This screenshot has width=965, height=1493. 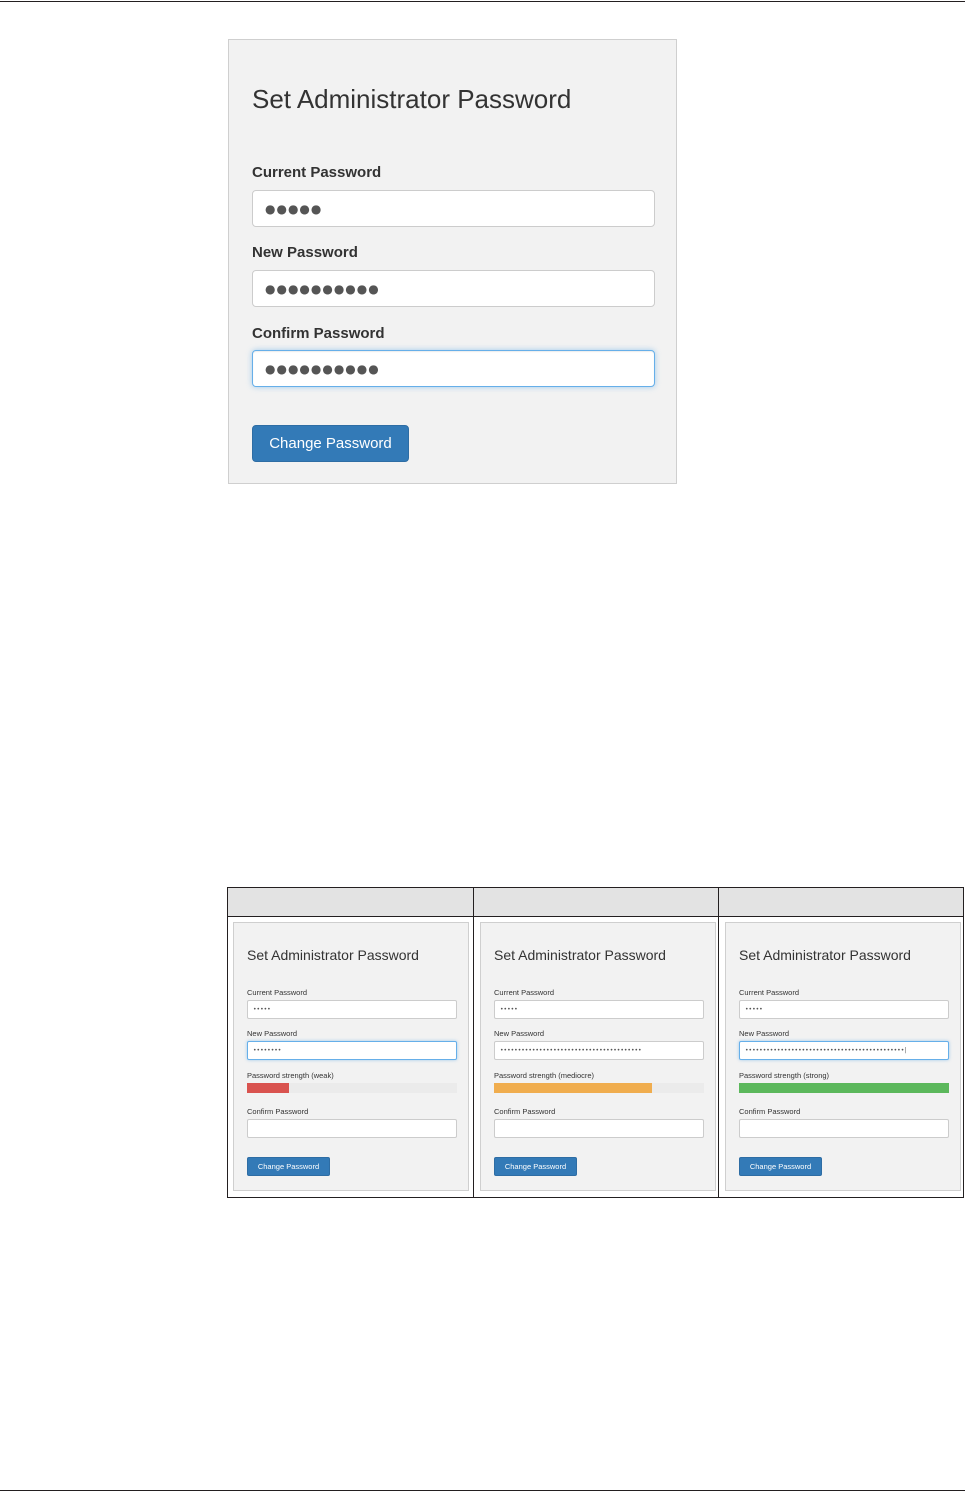 What do you see at coordinates (453, 368) in the screenshot?
I see `confirm-password-field: ●●●●●●●●●●` at bounding box center [453, 368].